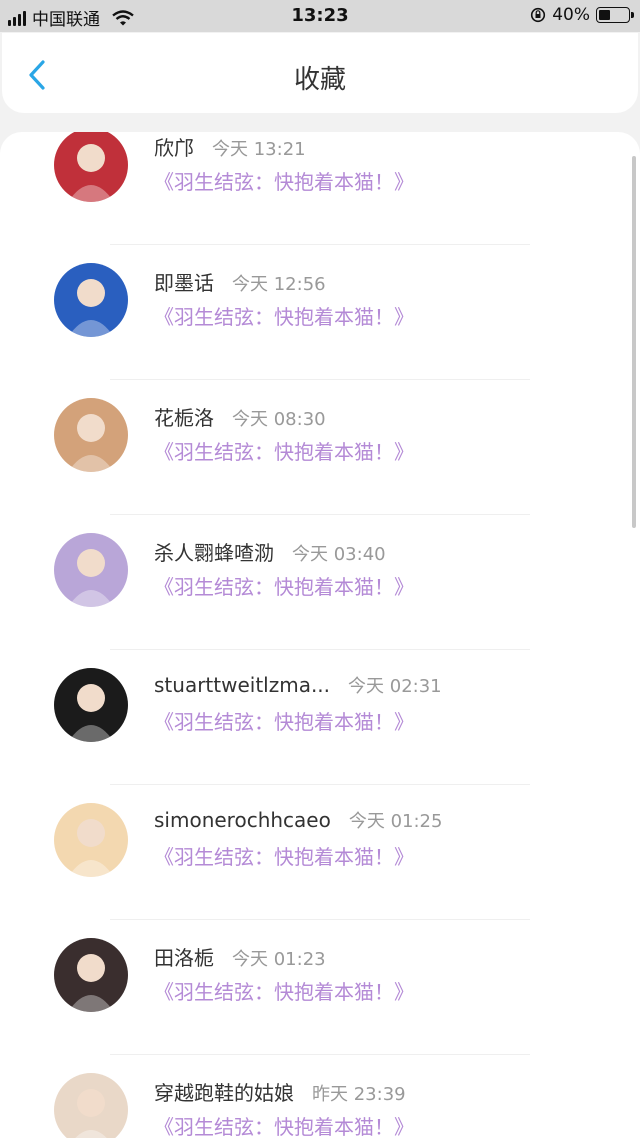 The image size is (640, 1138). Describe the element at coordinates (395, 821) in the screenshot. I see `timestamp: 今天 01:25` at that location.